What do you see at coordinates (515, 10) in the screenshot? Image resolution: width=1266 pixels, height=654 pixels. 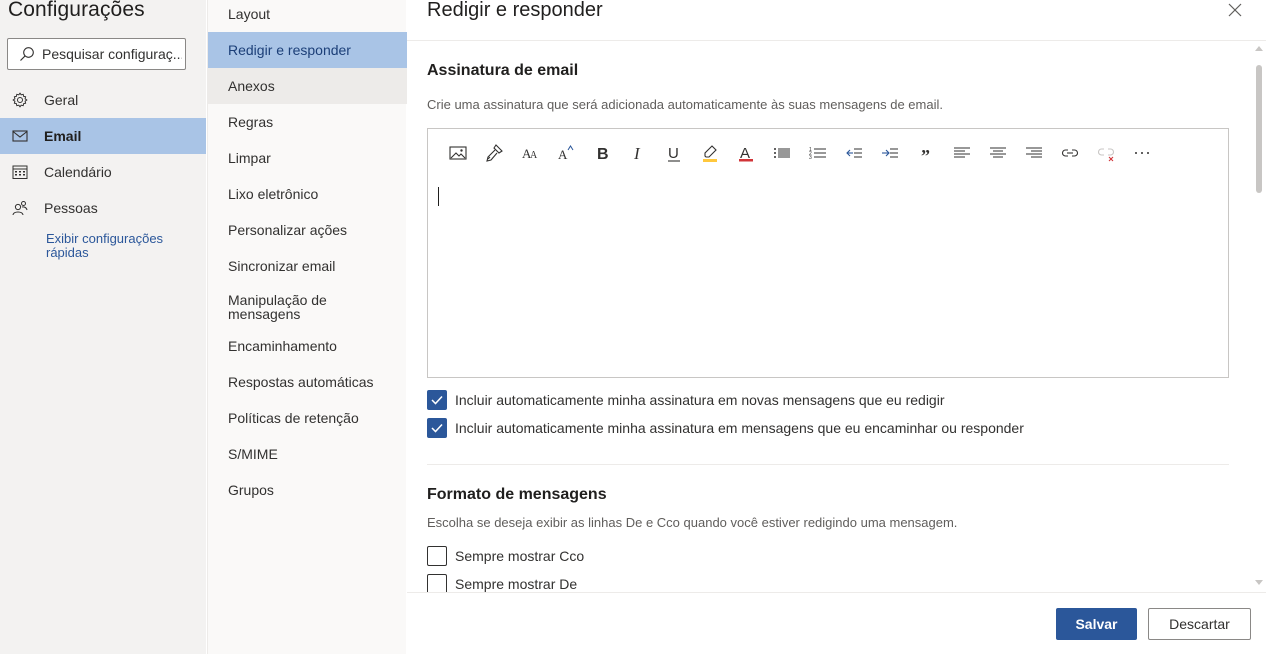 I see `pane-title: Redigir e responder` at bounding box center [515, 10].